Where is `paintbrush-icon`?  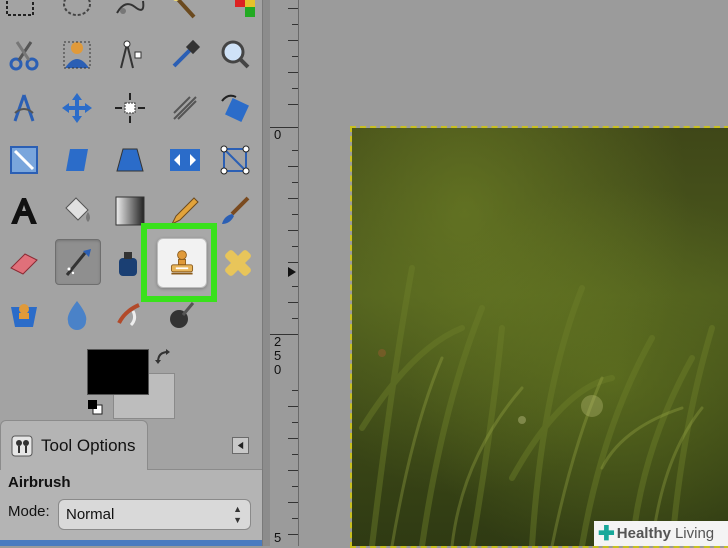 paintbrush-icon is located at coordinates (235, 211).